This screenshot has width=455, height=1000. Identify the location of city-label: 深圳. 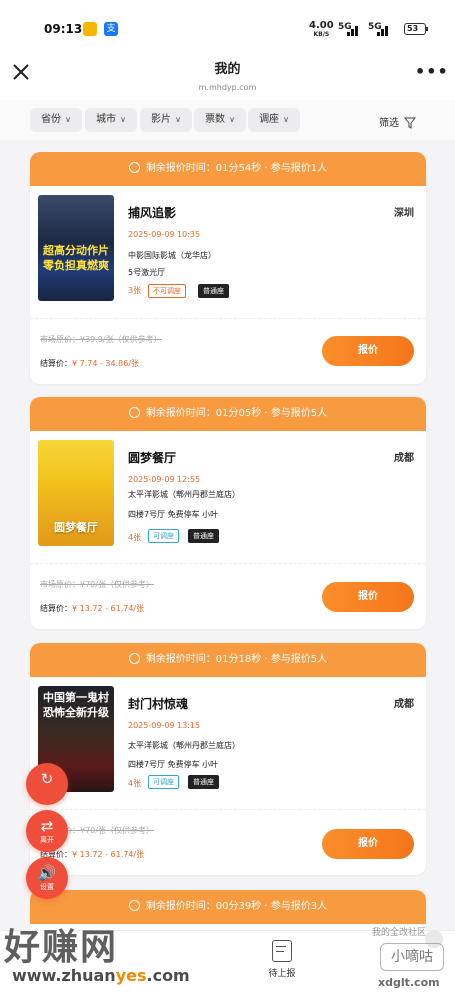
(404, 213).